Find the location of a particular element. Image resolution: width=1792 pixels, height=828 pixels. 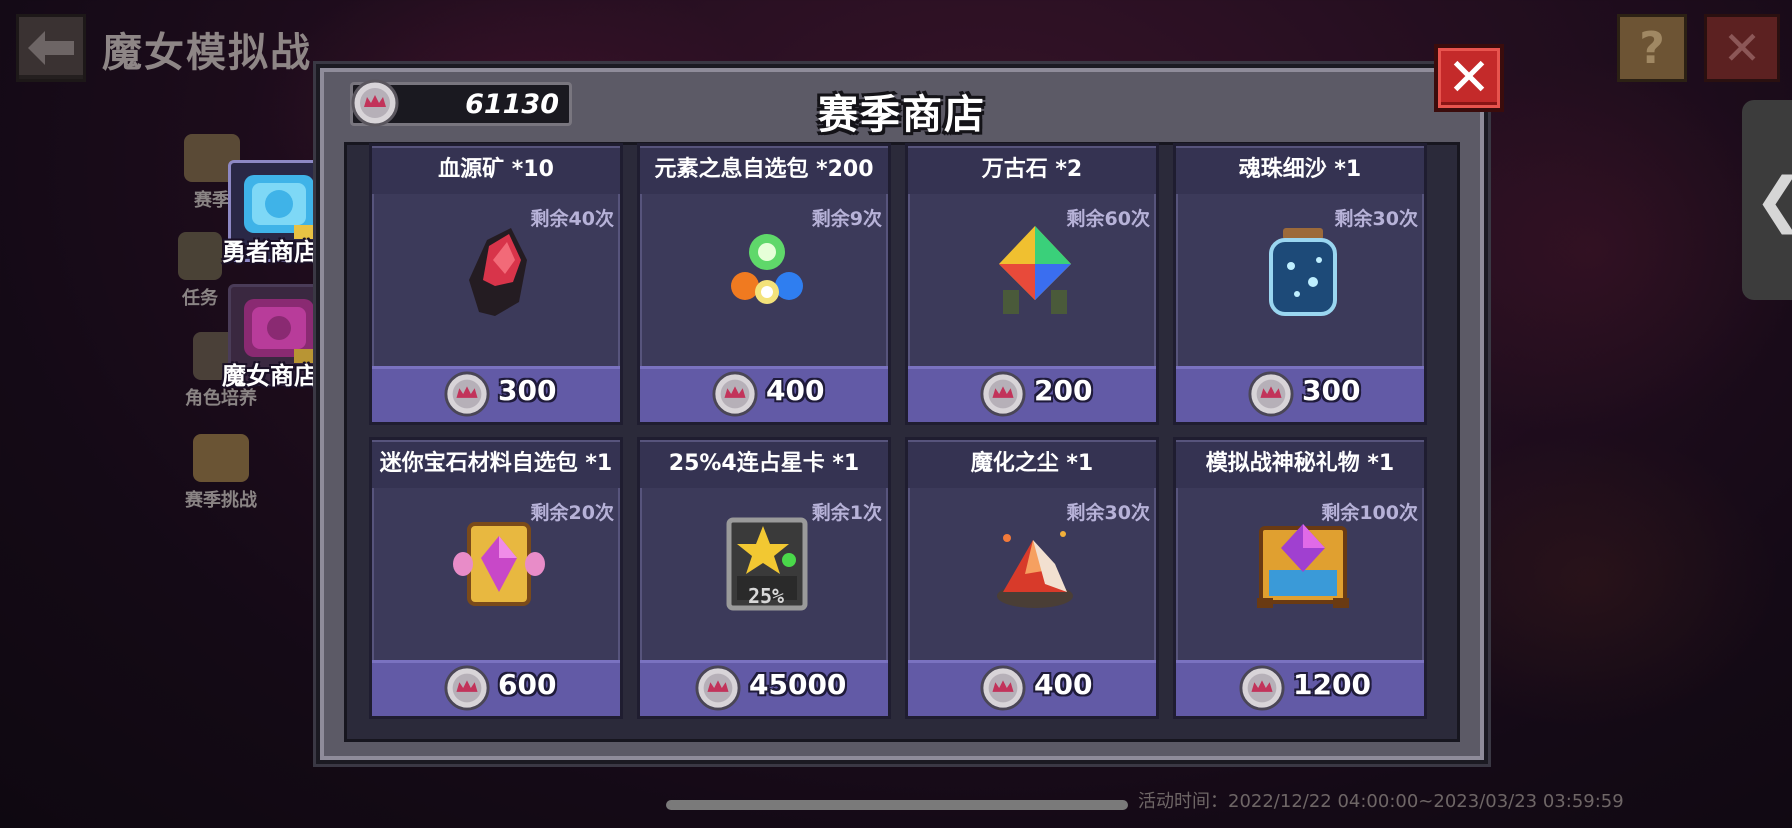

buy-button: 600 is located at coordinates (496, 688).